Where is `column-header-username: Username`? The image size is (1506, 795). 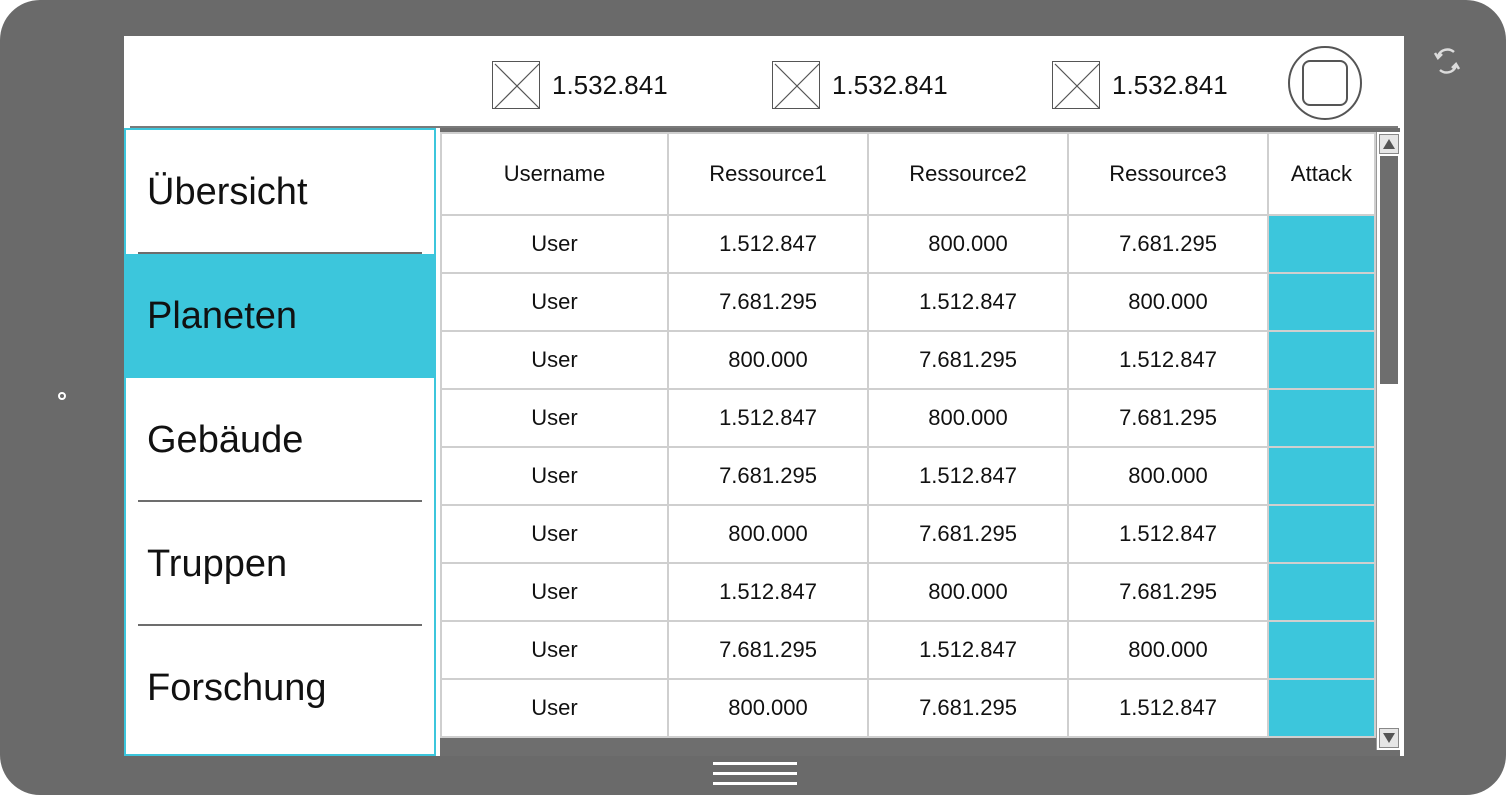 column-header-username: Username is located at coordinates (554, 174).